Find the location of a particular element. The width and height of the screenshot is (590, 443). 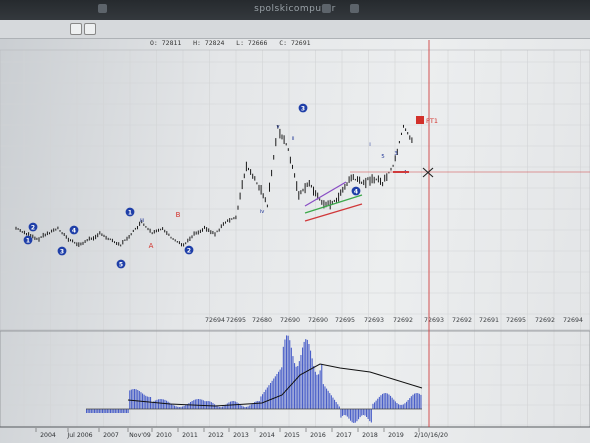

wave-small-label: iii is located at coordinates (142, 221).